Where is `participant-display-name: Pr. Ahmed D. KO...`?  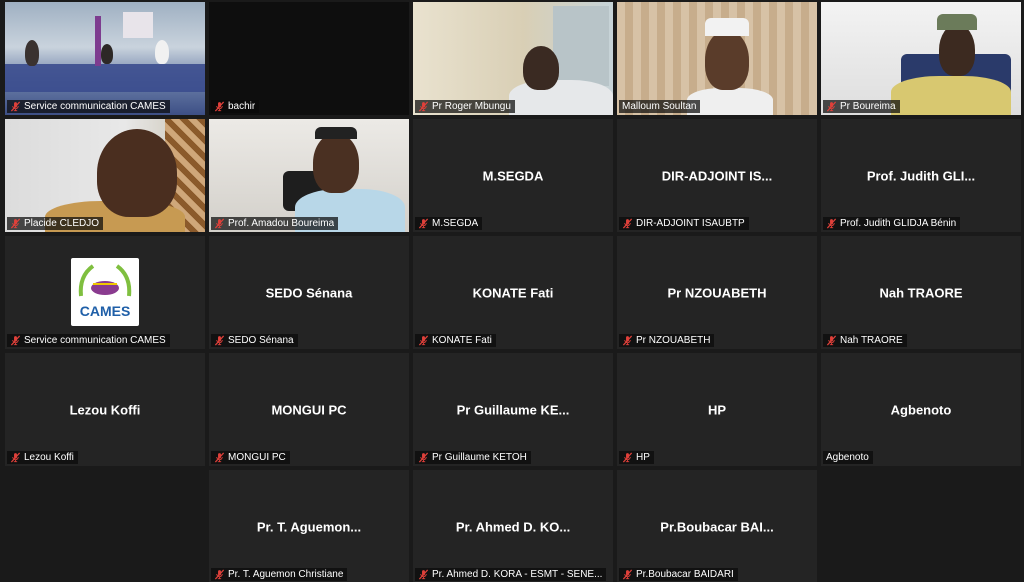 participant-display-name: Pr. Ahmed D. KO... is located at coordinates (513, 526).